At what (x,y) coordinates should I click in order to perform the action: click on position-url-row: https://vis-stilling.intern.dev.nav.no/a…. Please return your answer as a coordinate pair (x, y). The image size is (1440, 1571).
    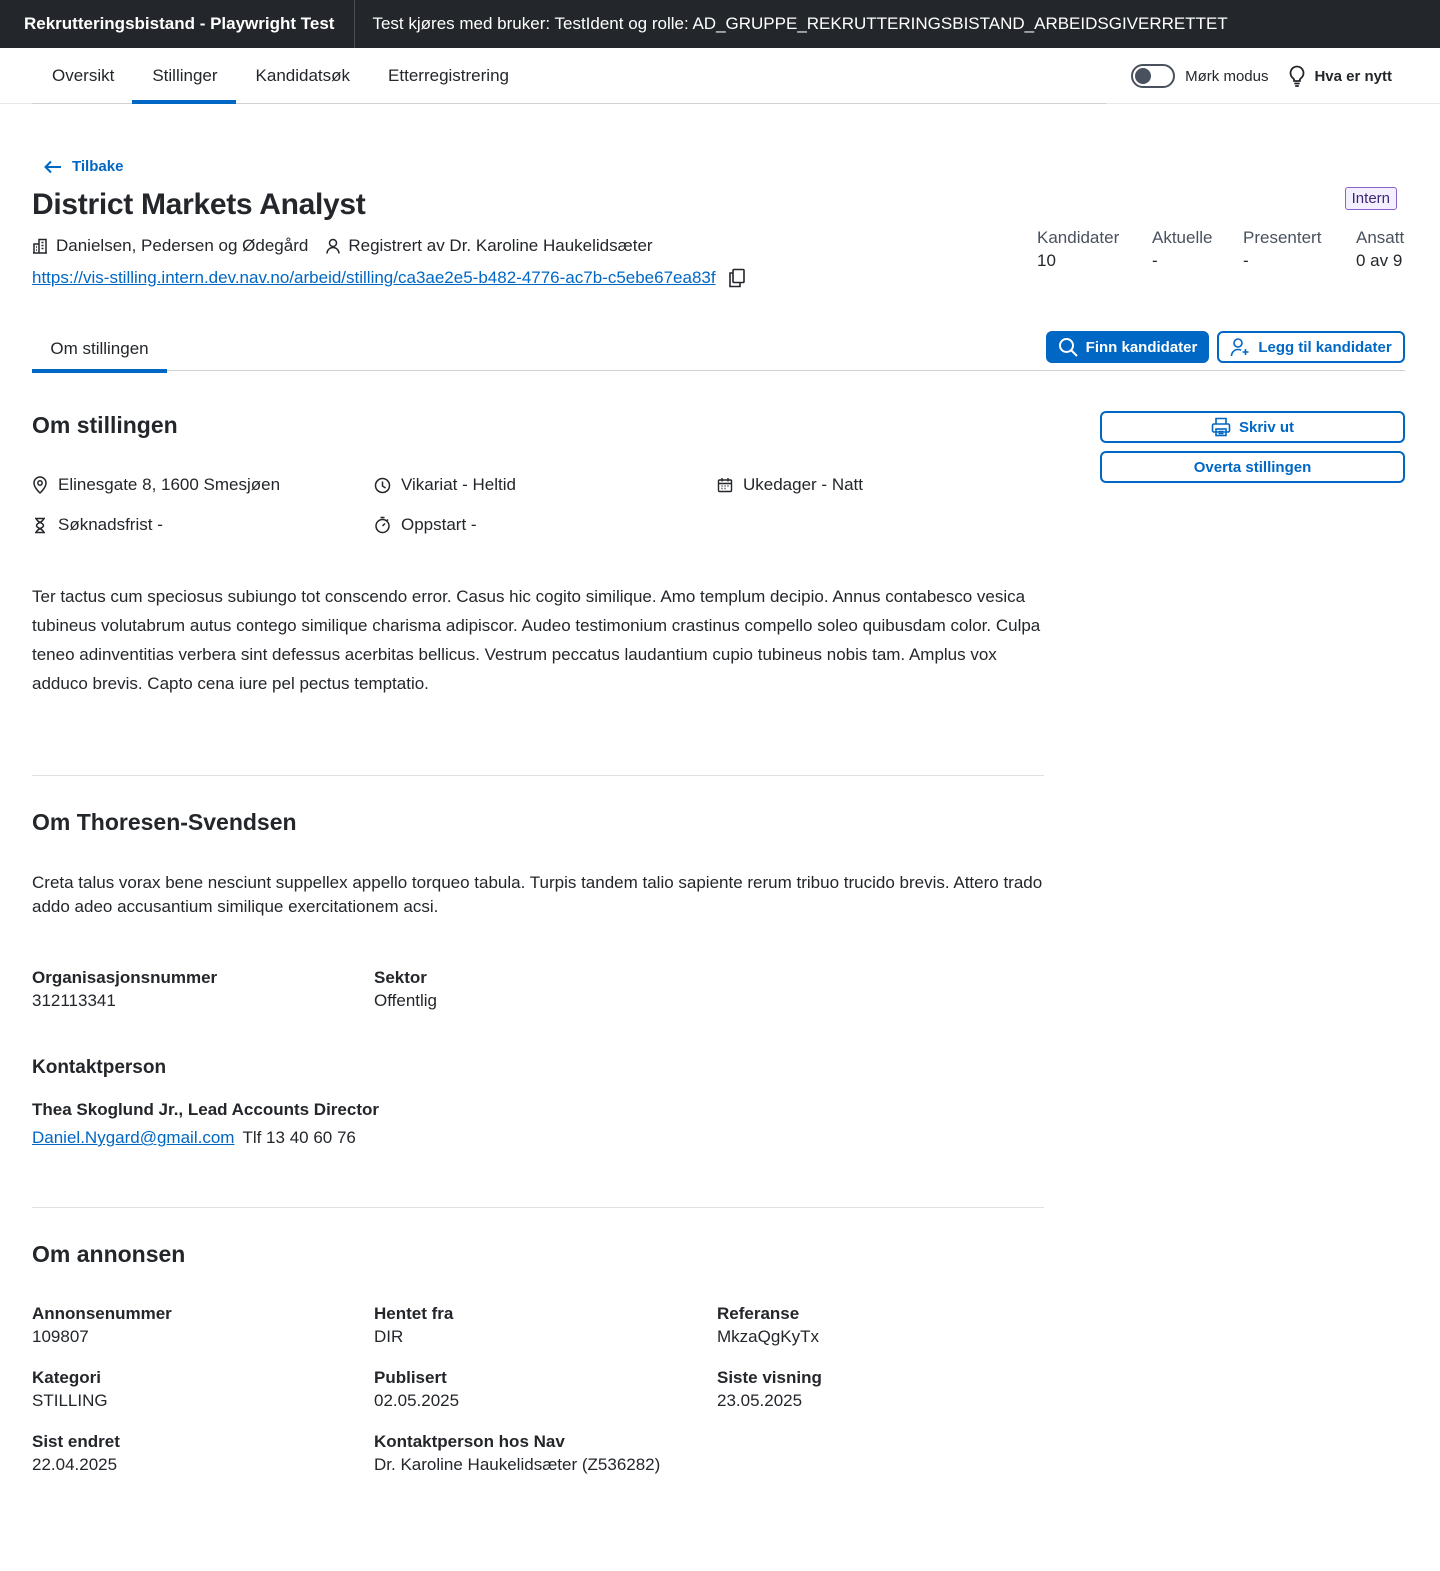
    Looking at the image, I should click on (389, 278).